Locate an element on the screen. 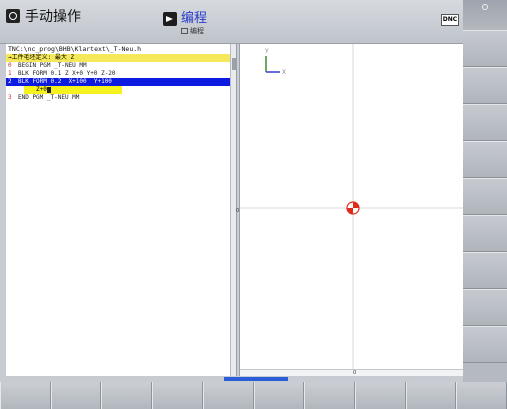 This screenshot has height=409, width=507. top-bar: 手动操作 编程 编程 DNC is located at coordinates (231, 22).